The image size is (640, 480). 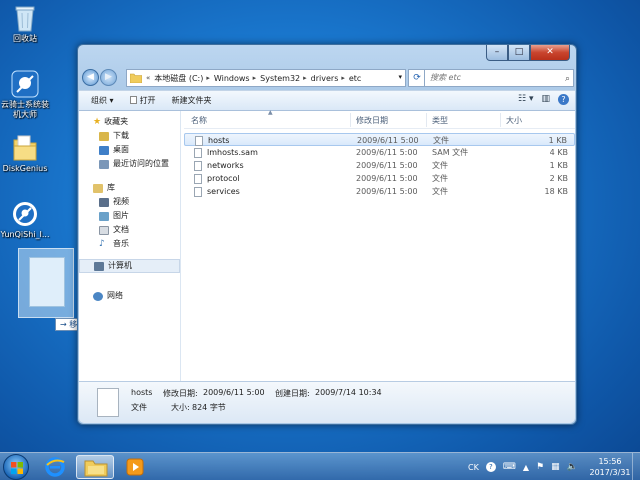 I want to click on sort-arrow-icon: ▲, so click(x=270, y=112).